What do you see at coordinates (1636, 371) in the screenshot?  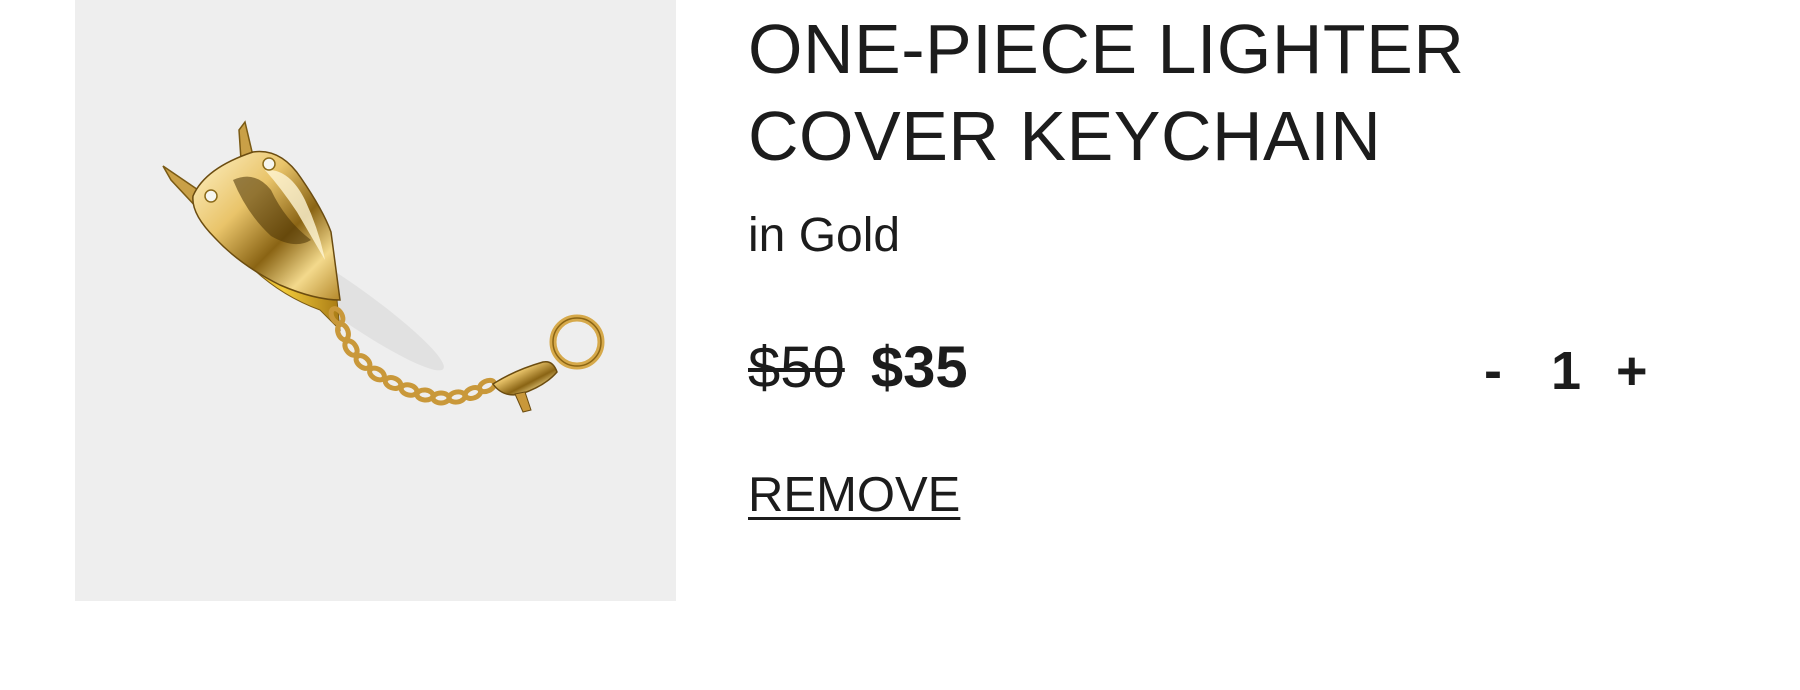 I see `increase-quantity-button: +` at bounding box center [1636, 371].